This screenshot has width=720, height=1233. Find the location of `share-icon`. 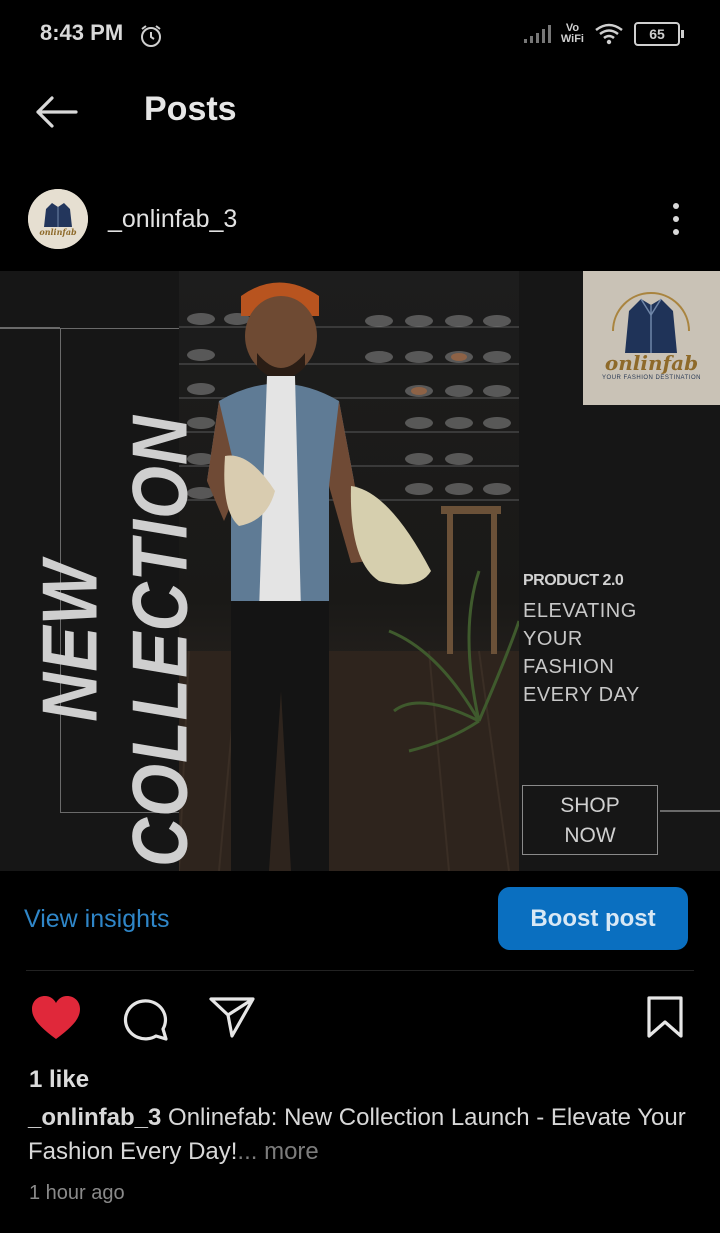

share-icon is located at coordinates (232, 1017).